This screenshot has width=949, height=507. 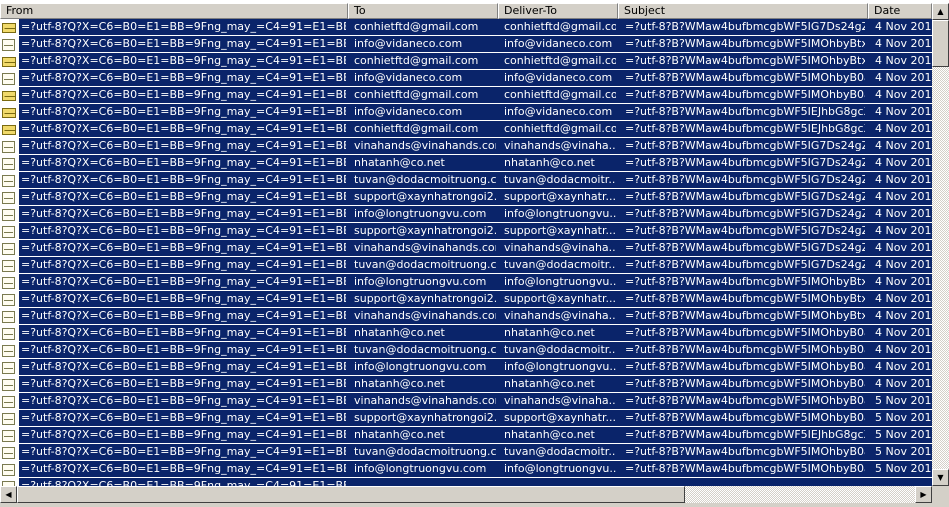 What do you see at coordinates (425, 482) in the screenshot?
I see `cell-to` at bounding box center [425, 482].